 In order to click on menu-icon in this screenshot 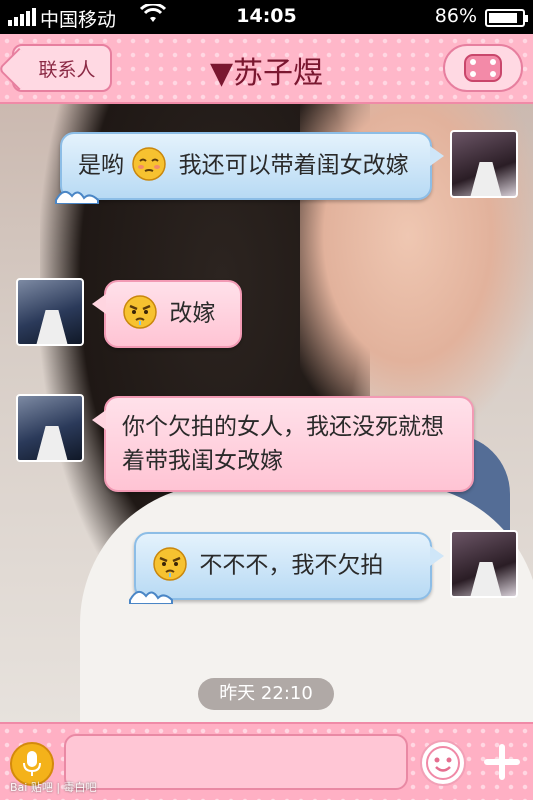, I will do `click(483, 68)`.